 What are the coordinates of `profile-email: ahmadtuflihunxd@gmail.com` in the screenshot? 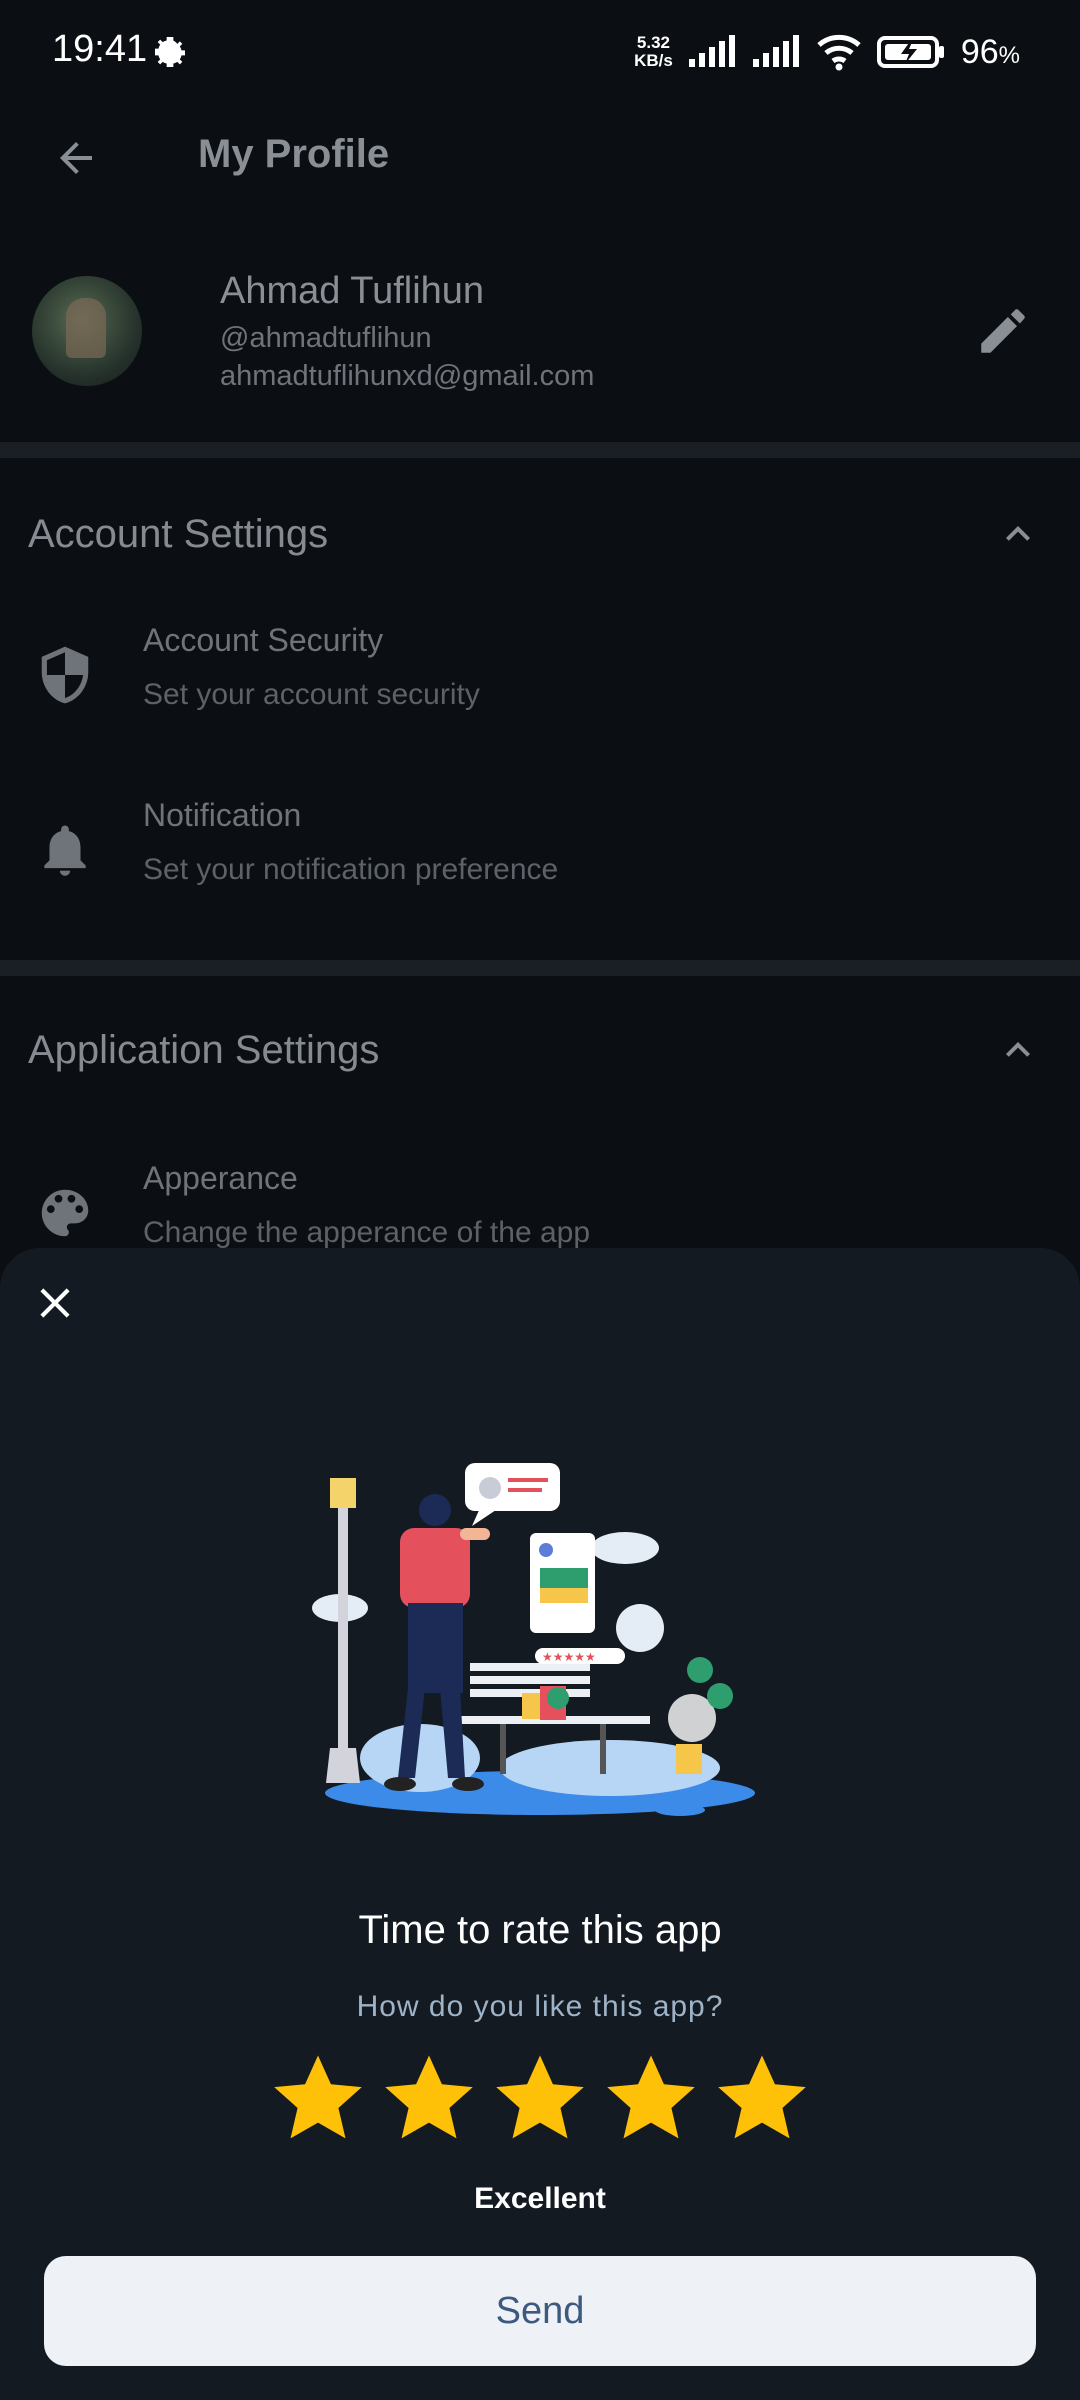 It's located at (407, 376).